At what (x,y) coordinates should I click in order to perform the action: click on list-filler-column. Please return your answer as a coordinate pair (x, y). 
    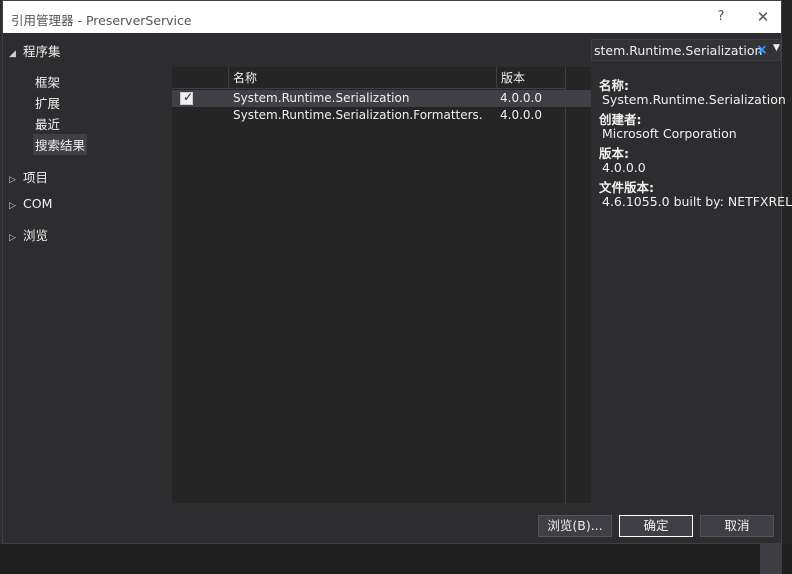
    Looking at the image, I should click on (578, 285).